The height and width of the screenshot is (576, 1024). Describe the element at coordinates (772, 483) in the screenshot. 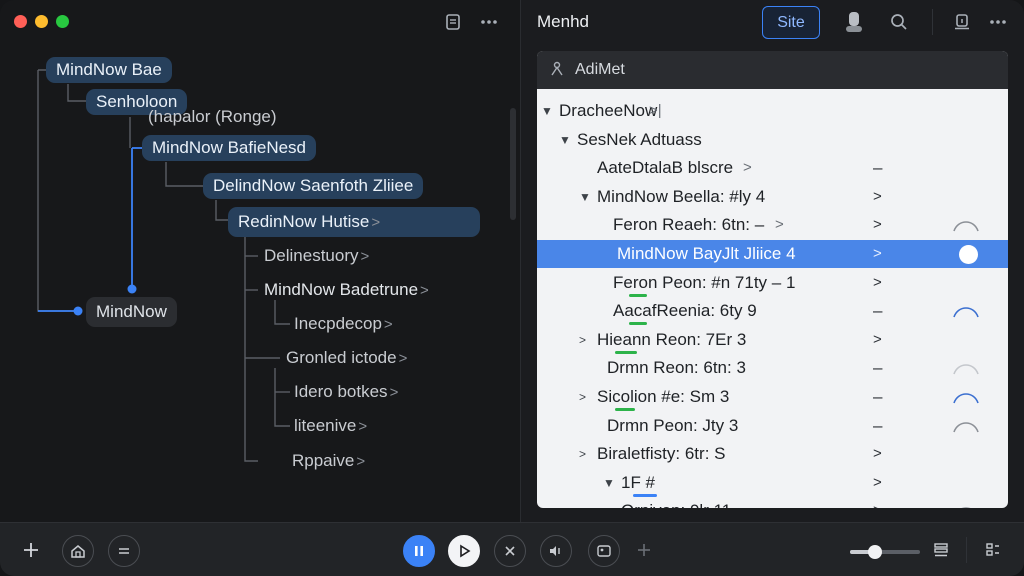

I see `outline-row: ▼ 1F # >` at that location.